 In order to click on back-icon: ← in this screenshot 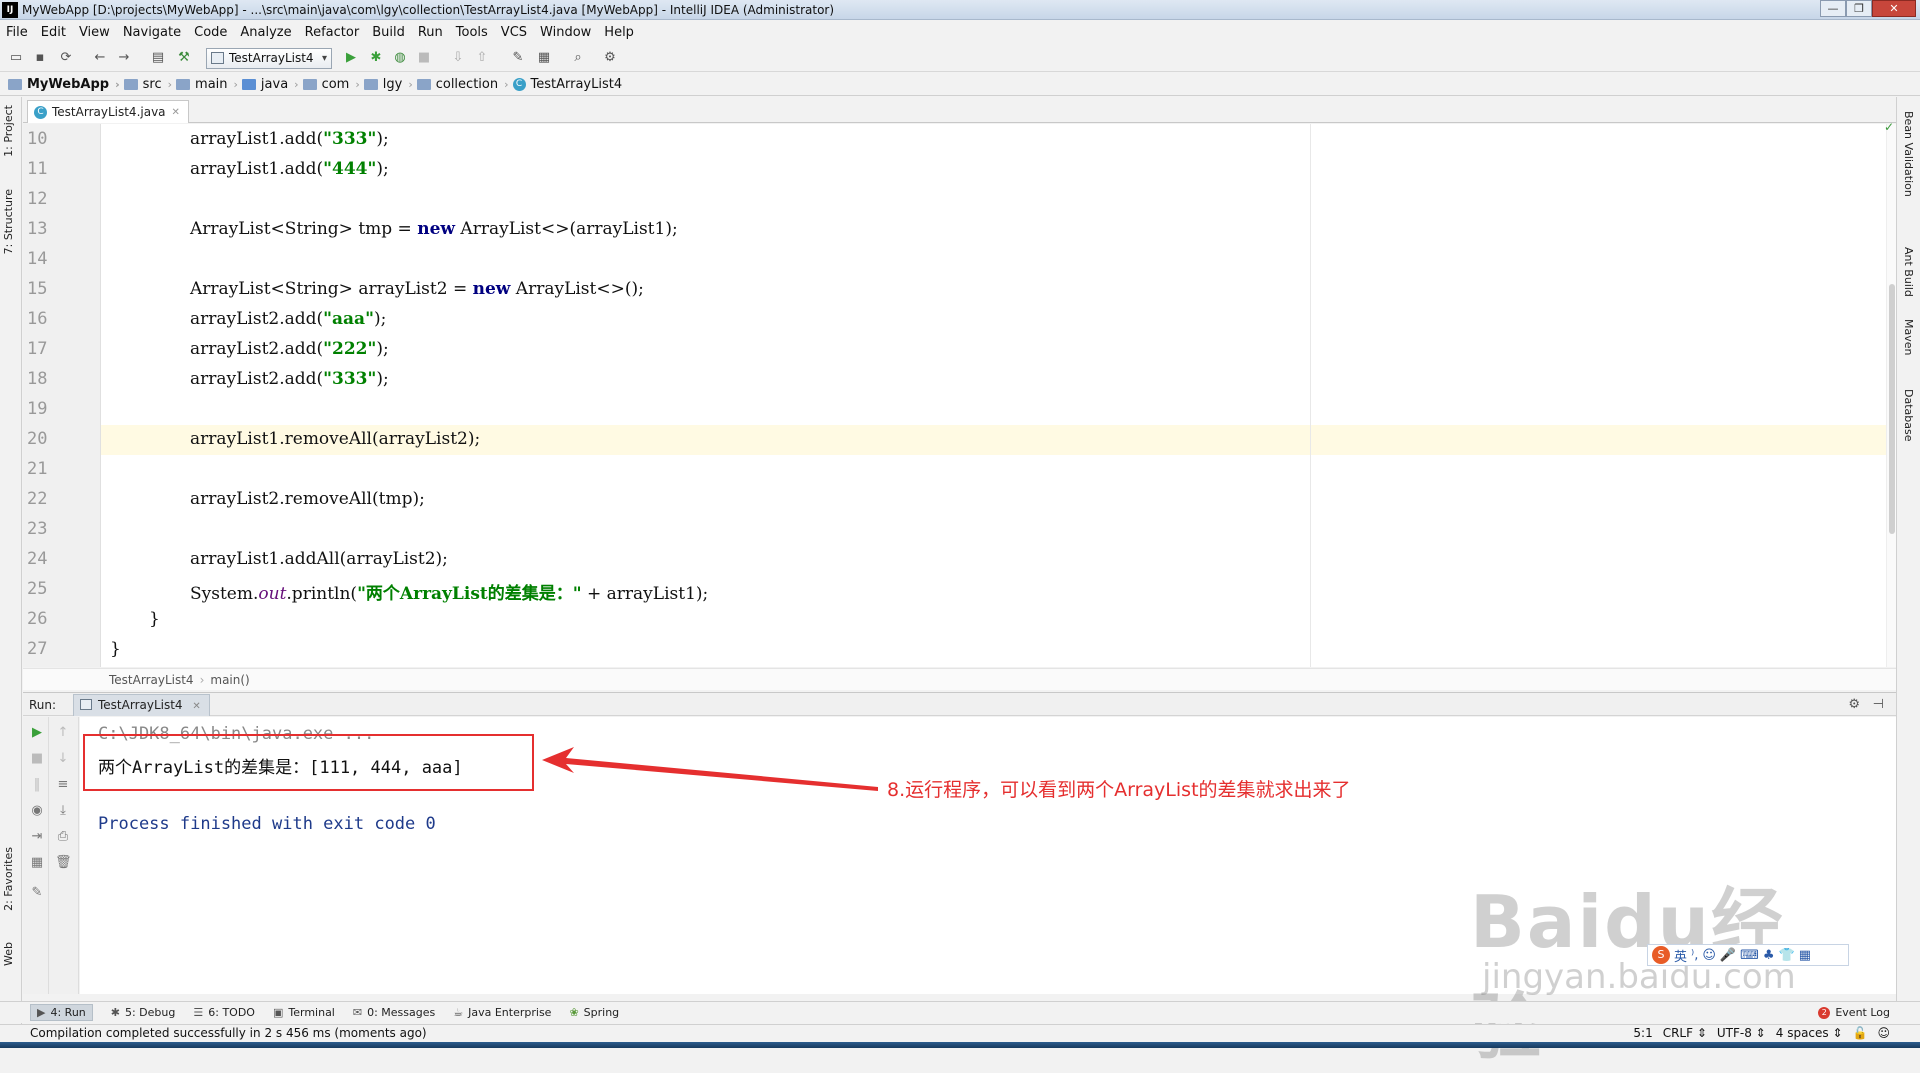, I will do `click(100, 58)`.